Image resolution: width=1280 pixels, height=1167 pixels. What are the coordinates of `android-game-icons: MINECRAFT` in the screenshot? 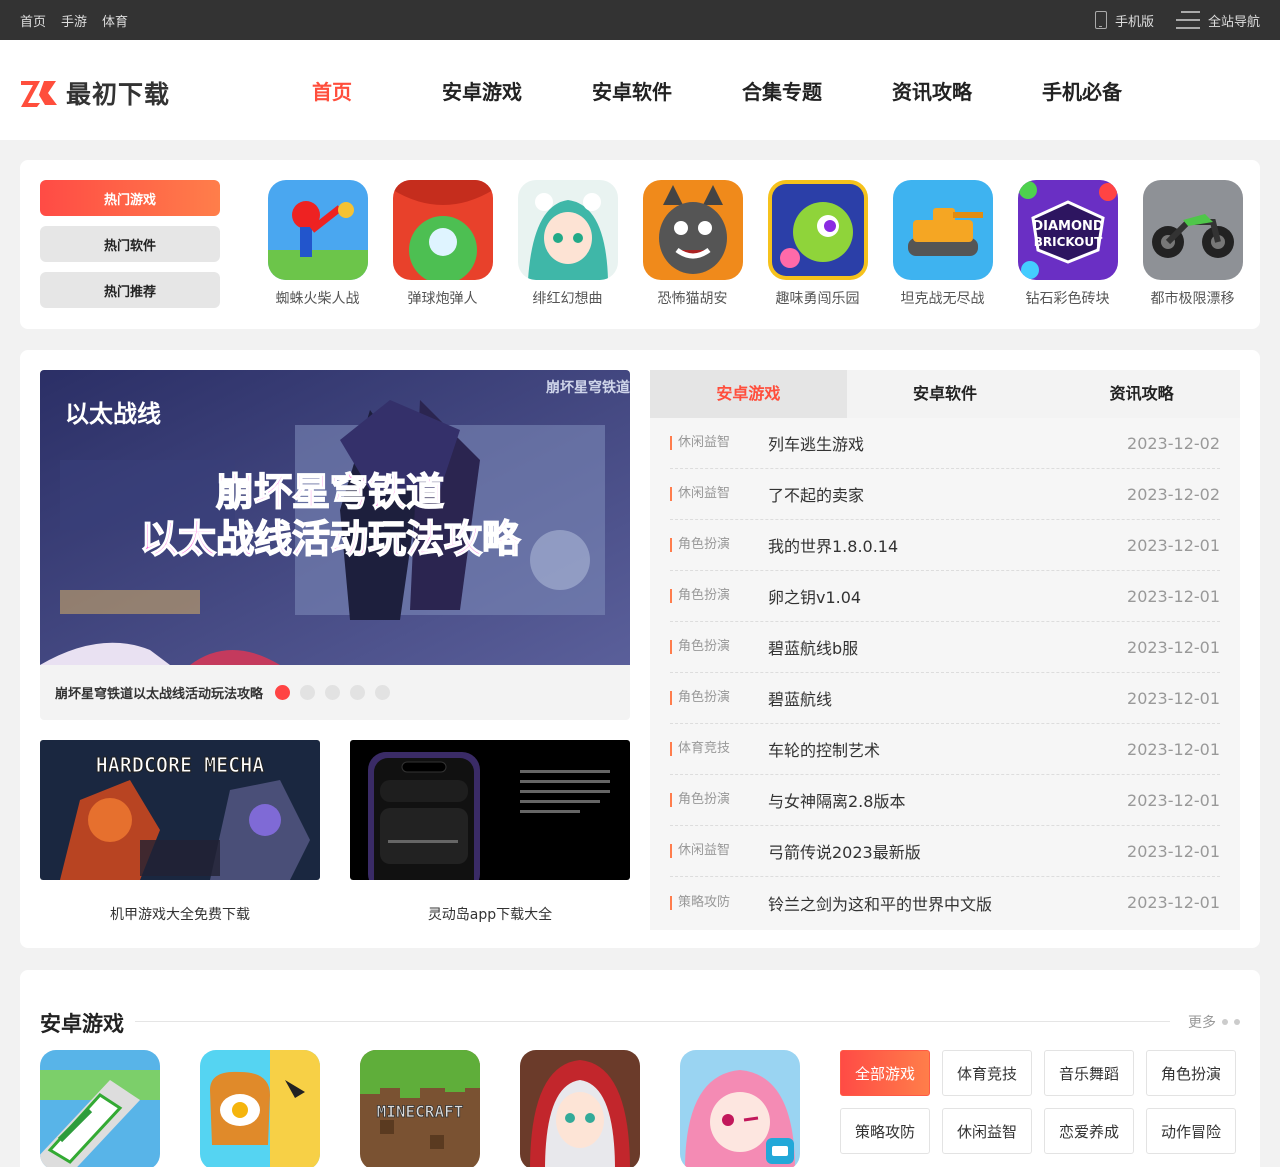 It's located at (420, 1108).